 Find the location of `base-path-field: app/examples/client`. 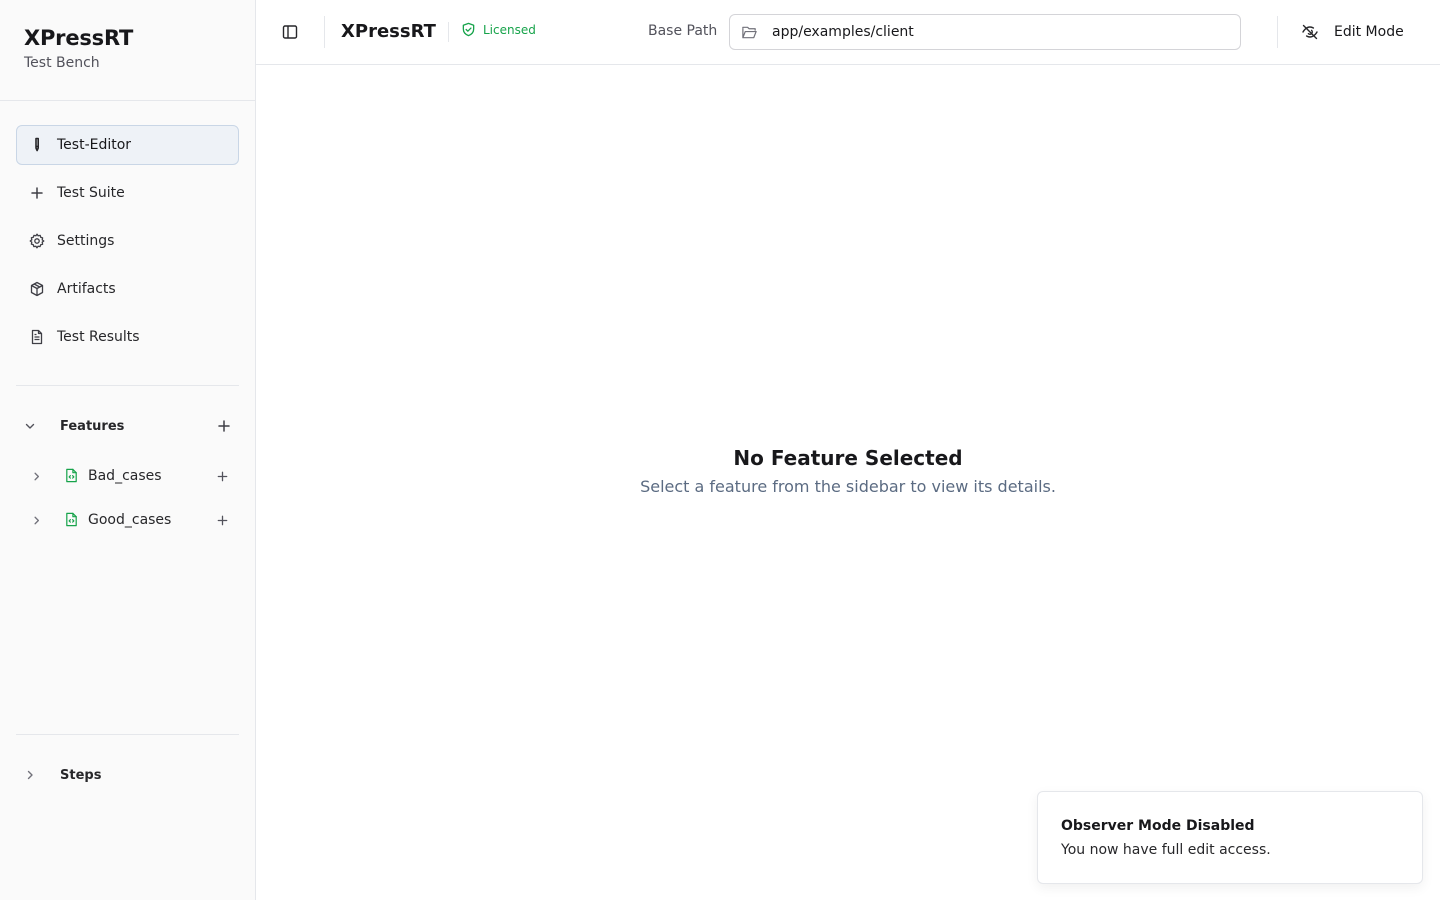

base-path-field: app/examples/client is located at coordinates (985, 32).